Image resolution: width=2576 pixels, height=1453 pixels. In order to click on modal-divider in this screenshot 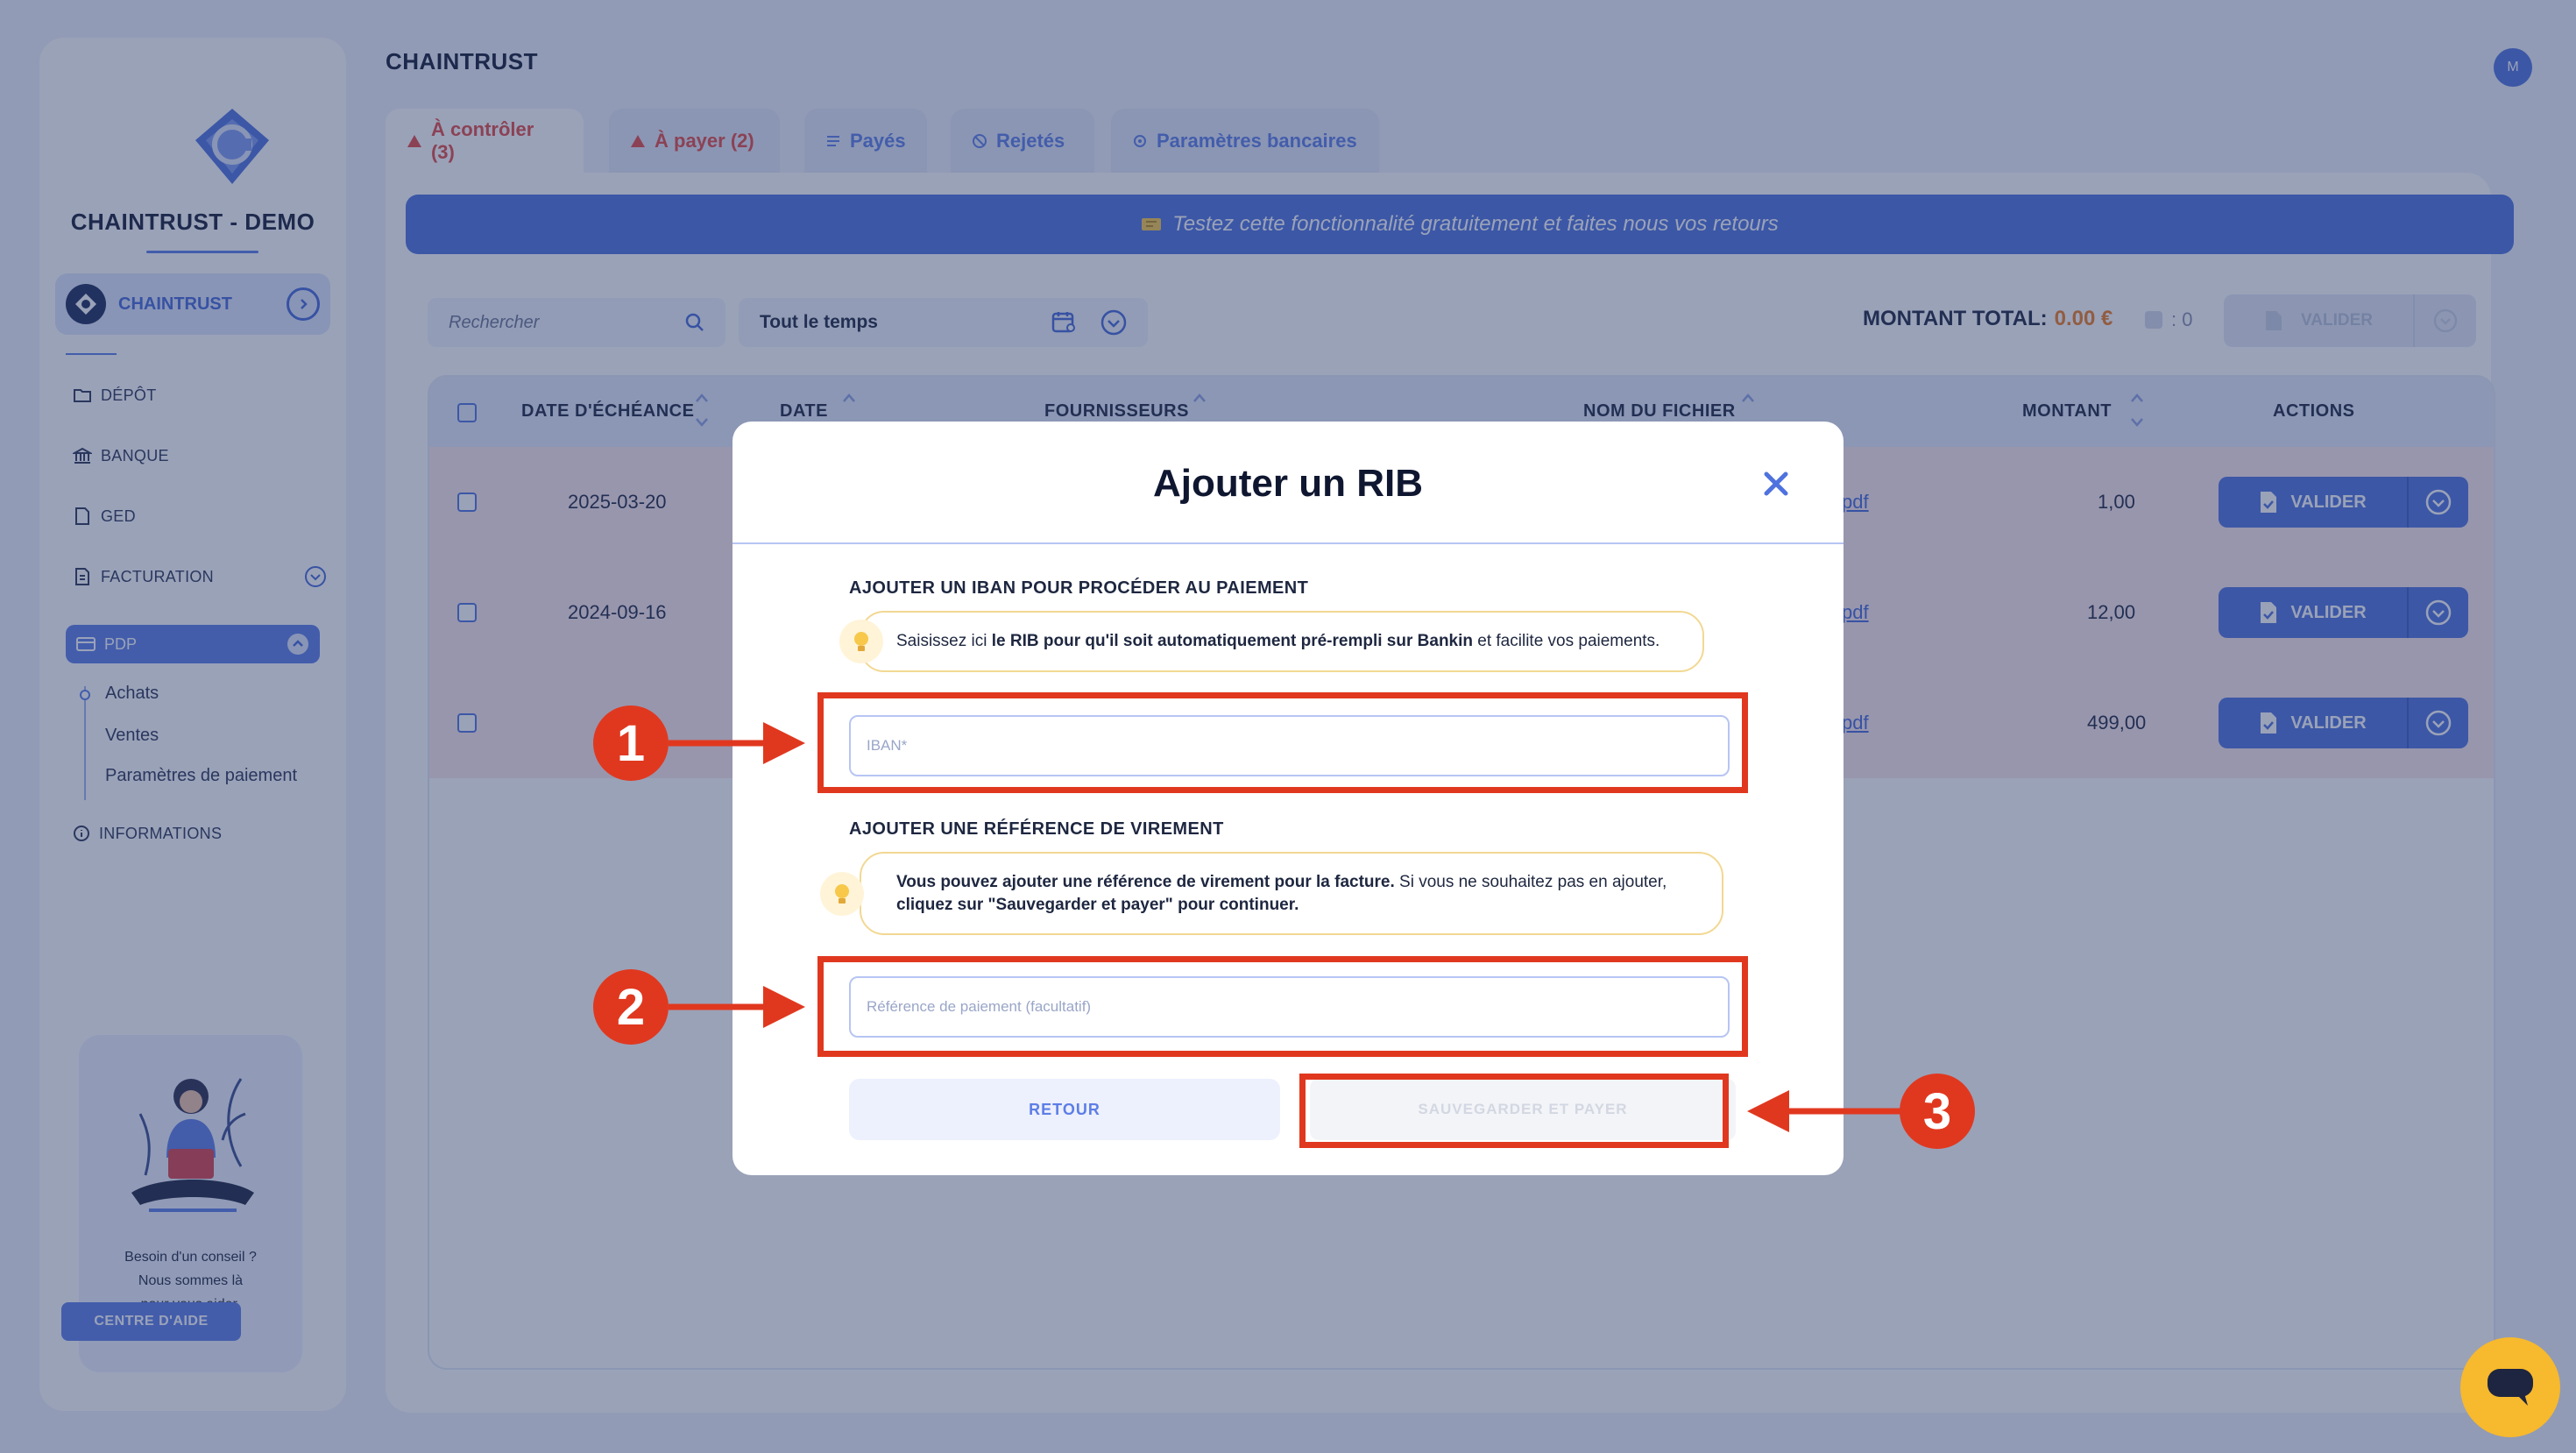, I will do `click(1288, 543)`.